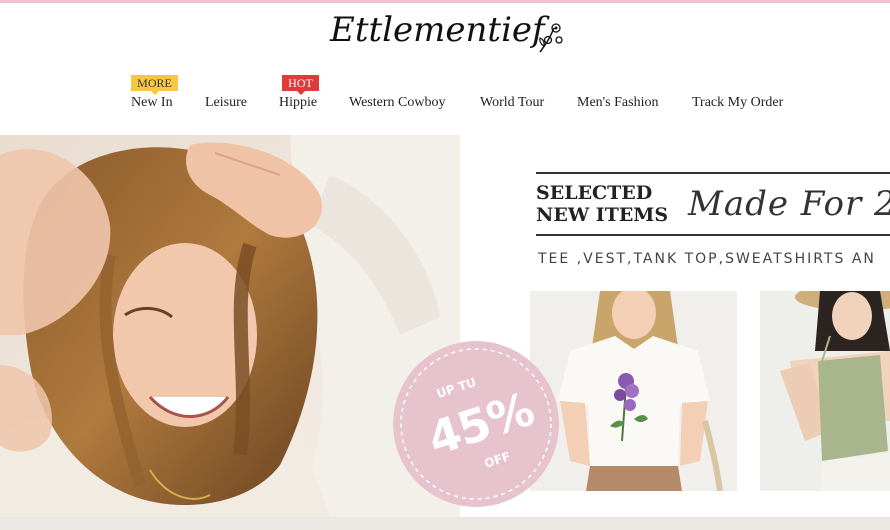 This screenshot has height=530, width=890. What do you see at coordinates (476, 424) in the screenshot?
I see `discount-badge: UP TU 45% OFF` at bounding box center [476, 424].